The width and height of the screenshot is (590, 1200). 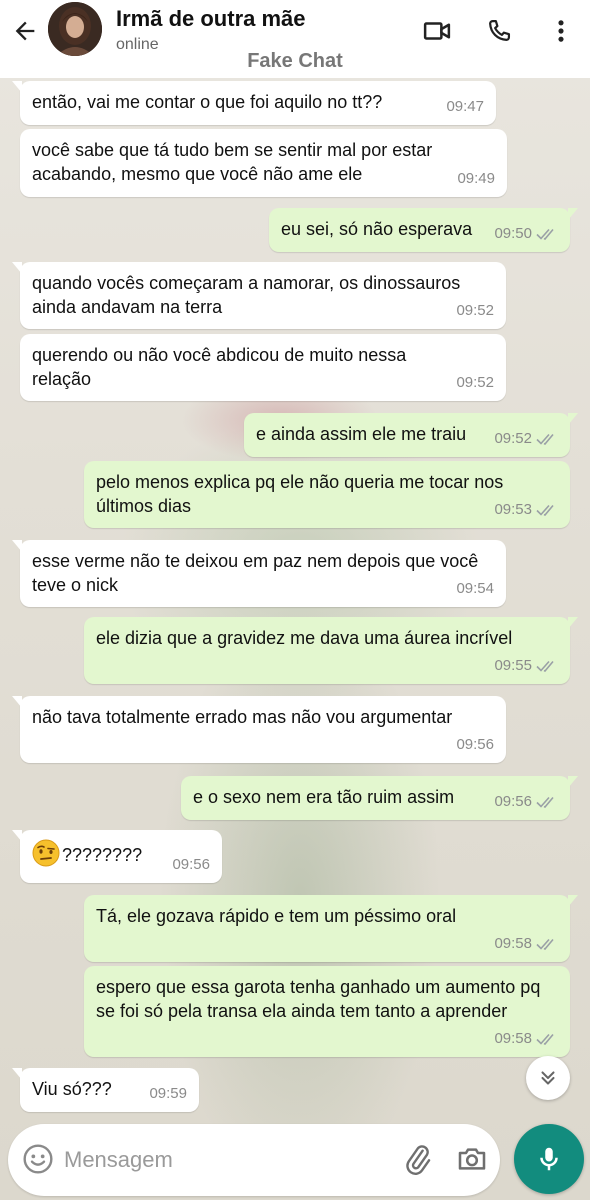 I want to click on voice-call-button, so click(x=499, y=31).